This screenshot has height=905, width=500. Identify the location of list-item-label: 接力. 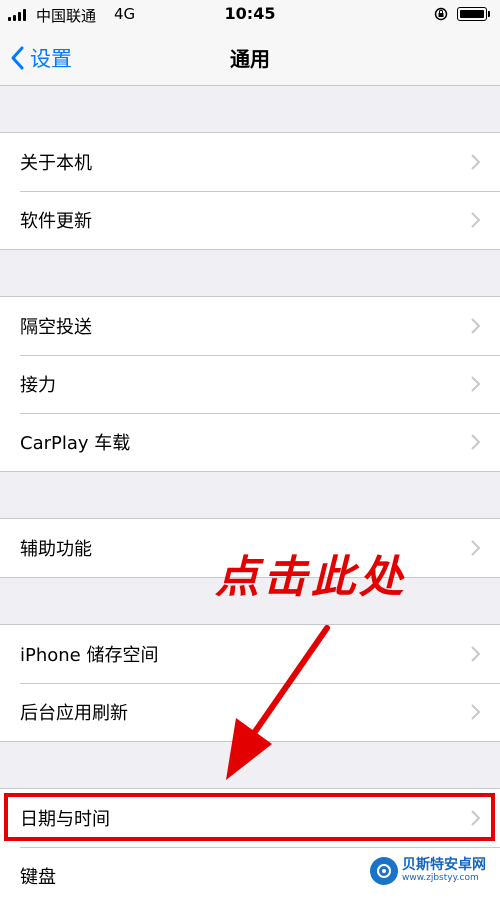
(38, 385).